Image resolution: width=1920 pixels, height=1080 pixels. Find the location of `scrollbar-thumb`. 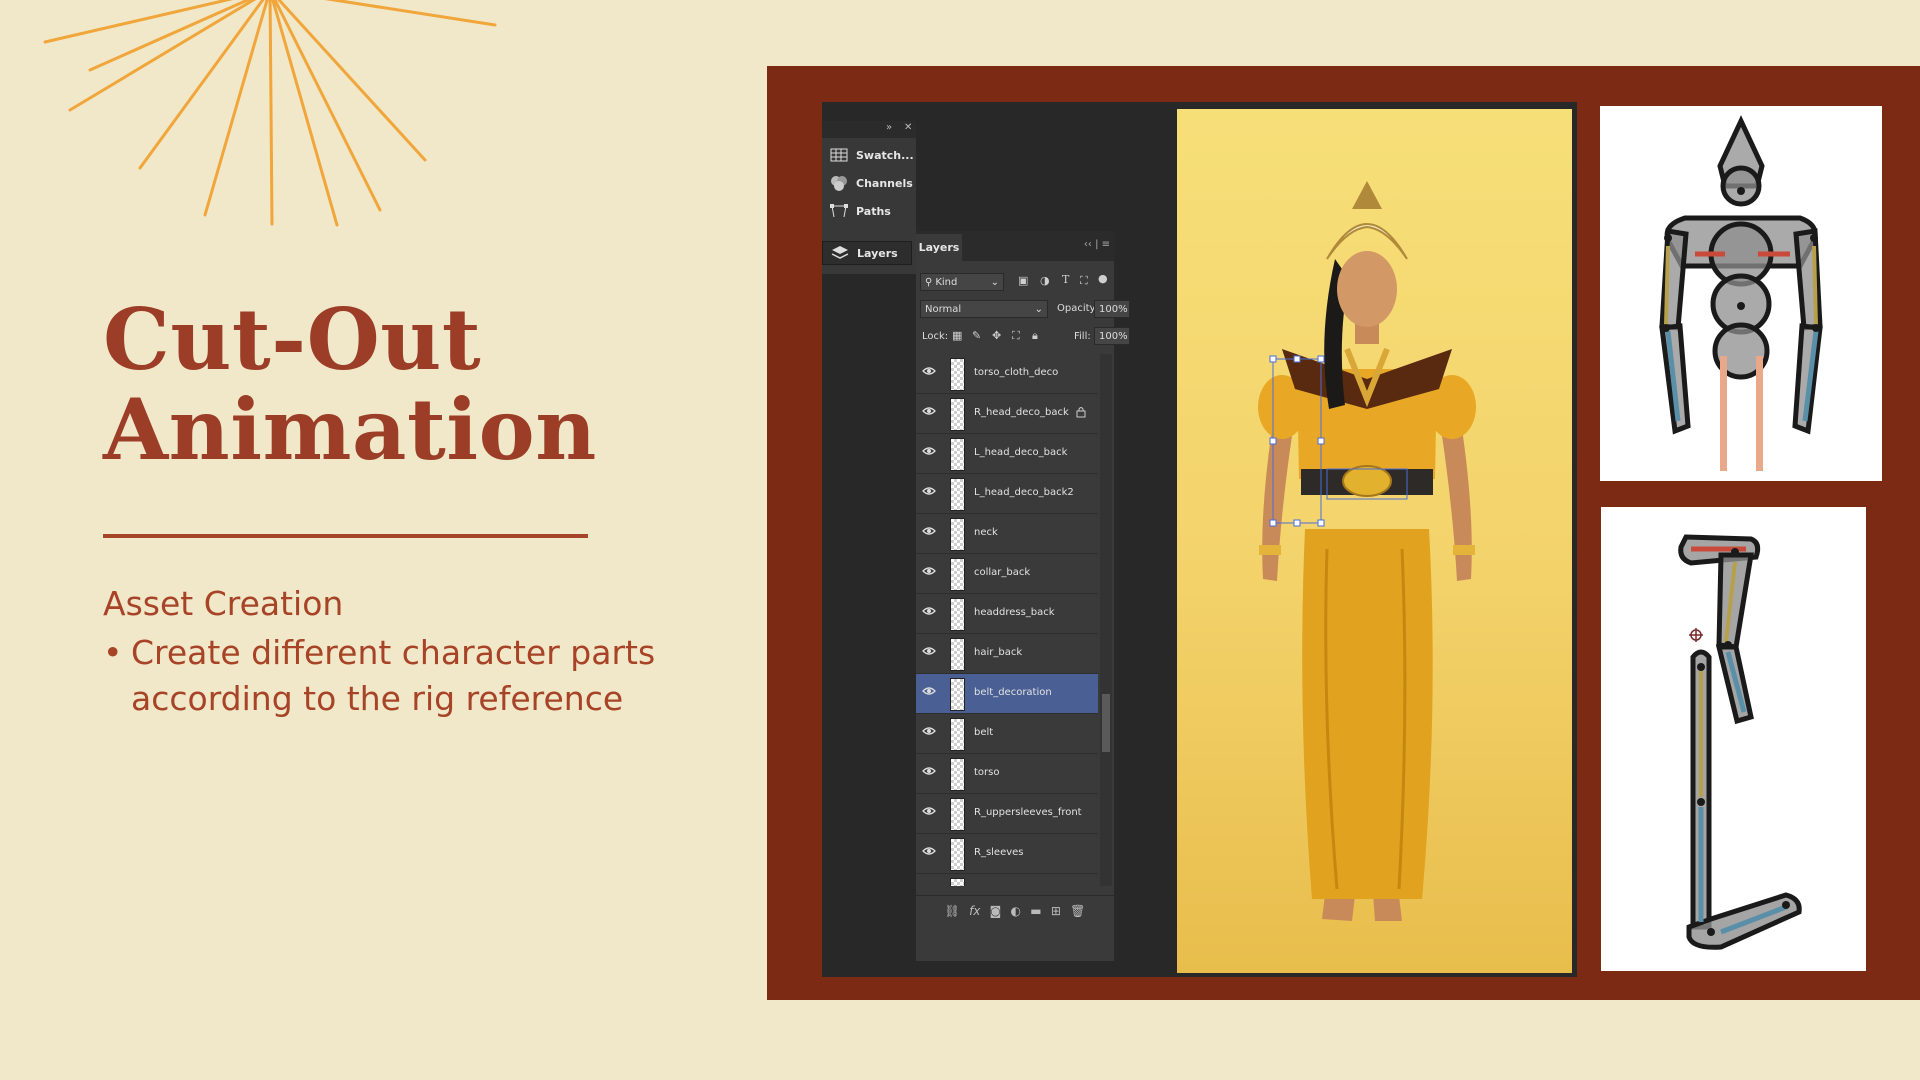

scrollbar-thumb is located at coordinates (1106, 723).